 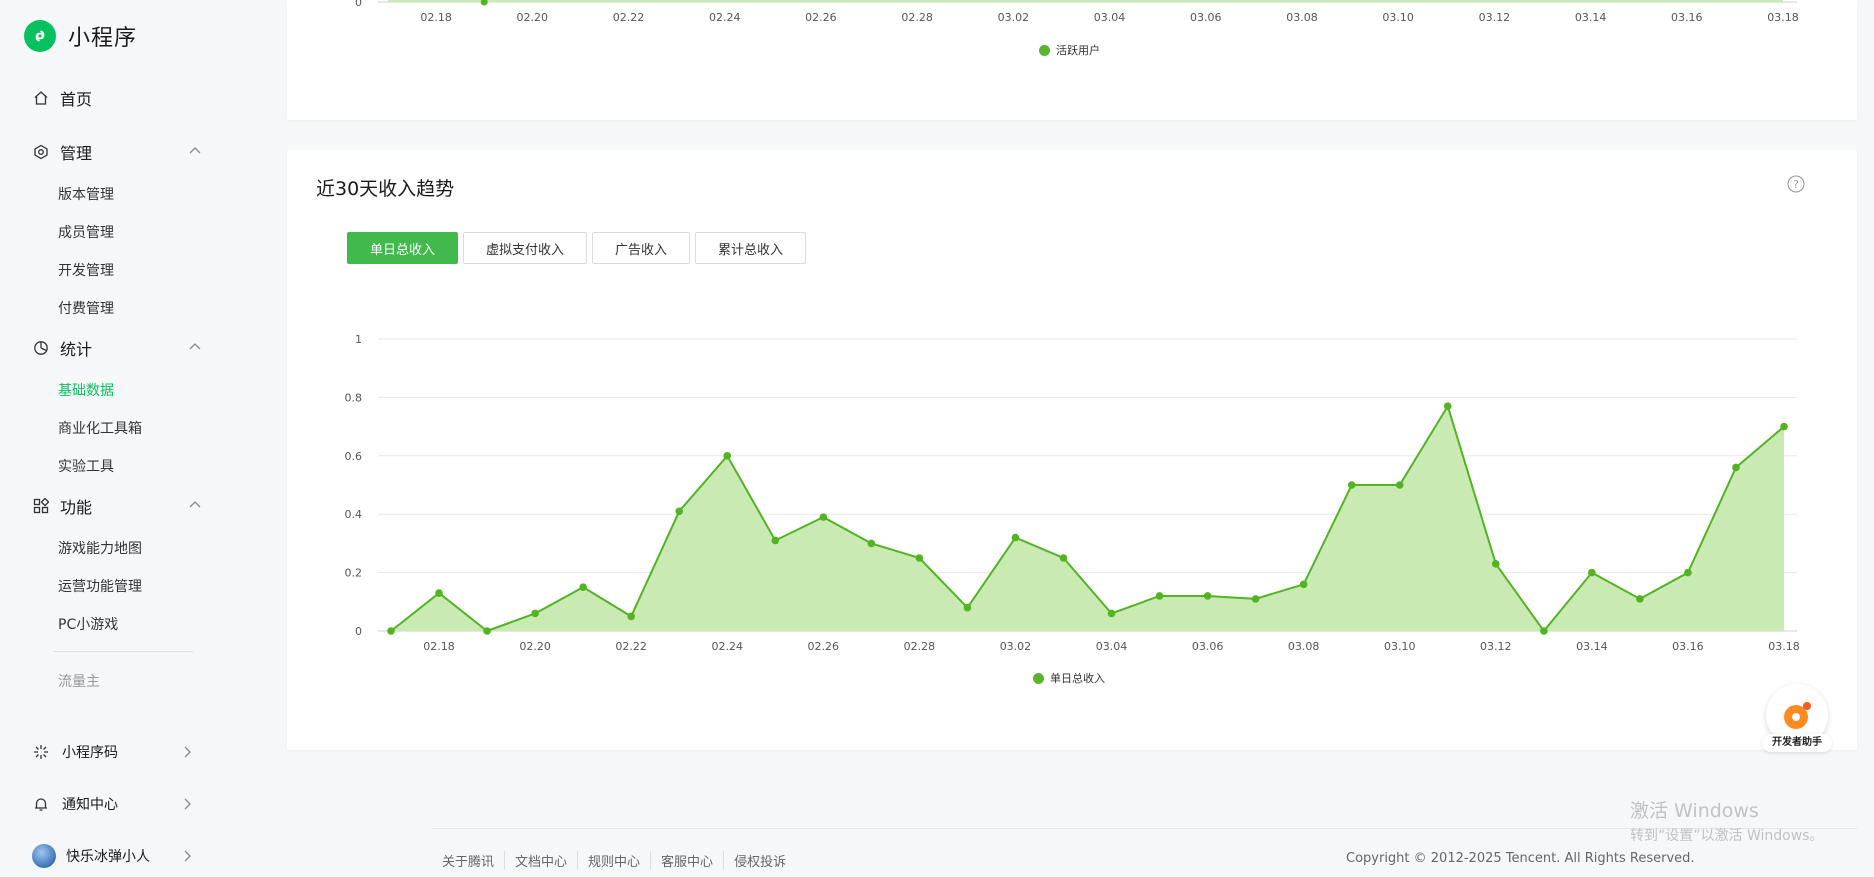 What do you see at coordinates (473, 860) in the screenshot?
I see `footer-link-about: 关于腾讯` at bounding box center [473, 860].